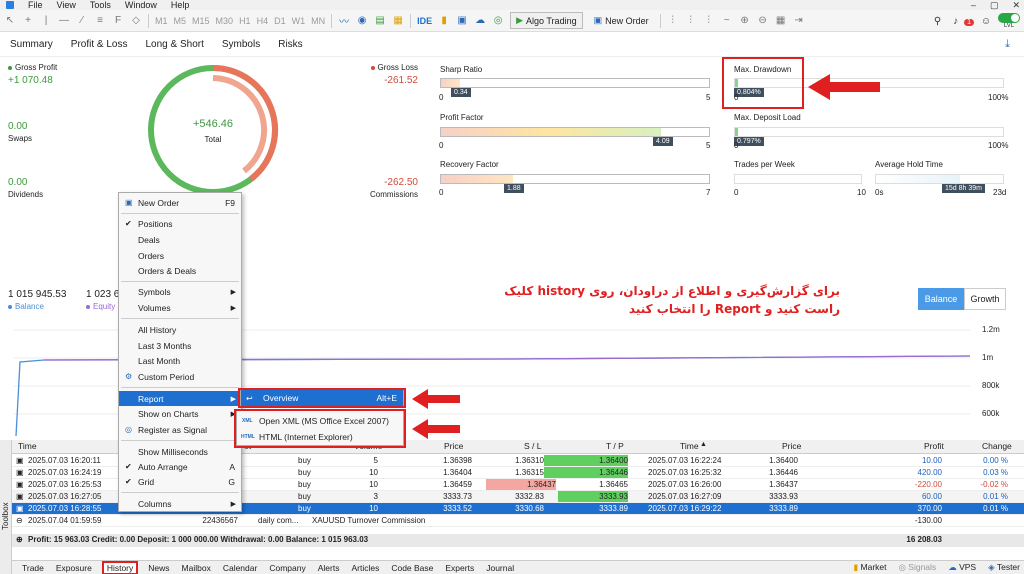 The height and width of the screenshot is (574, 1024). I want to click on tf-m30: M30, so click(225, 21).